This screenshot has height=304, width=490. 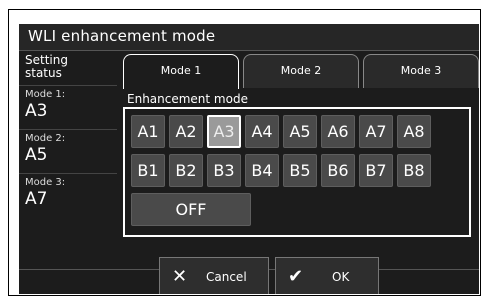 What do you see at coordinates (68, 107) in the screenshot?
I see `status-mode-1: Mode 1: A3` at bounding box center [68, 107].